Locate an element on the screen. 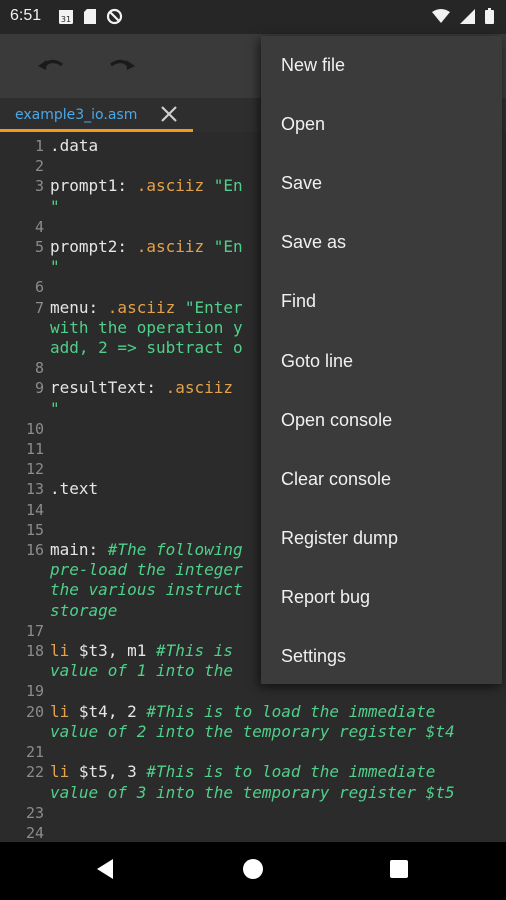  sd-card-icon is located at coordinates (90, 18).